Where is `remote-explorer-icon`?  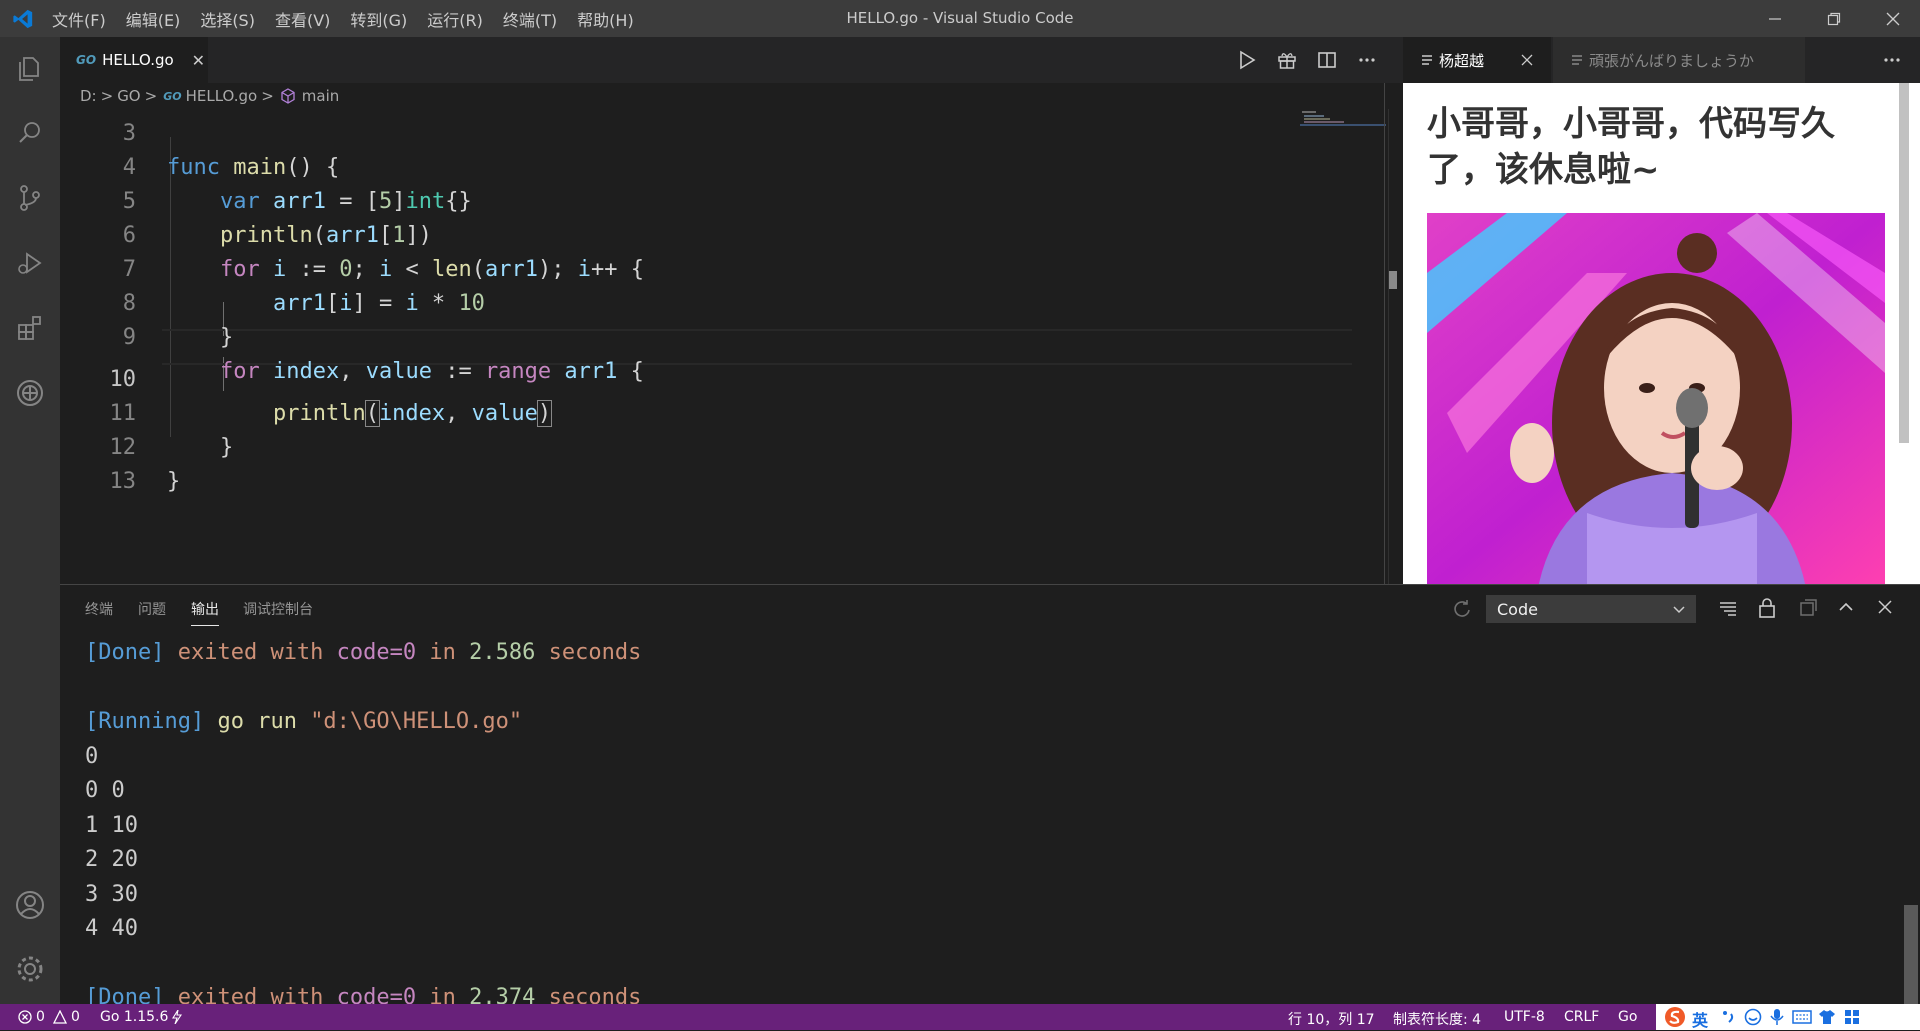
remote-explorer-icon is located at coordinates (30, 393).